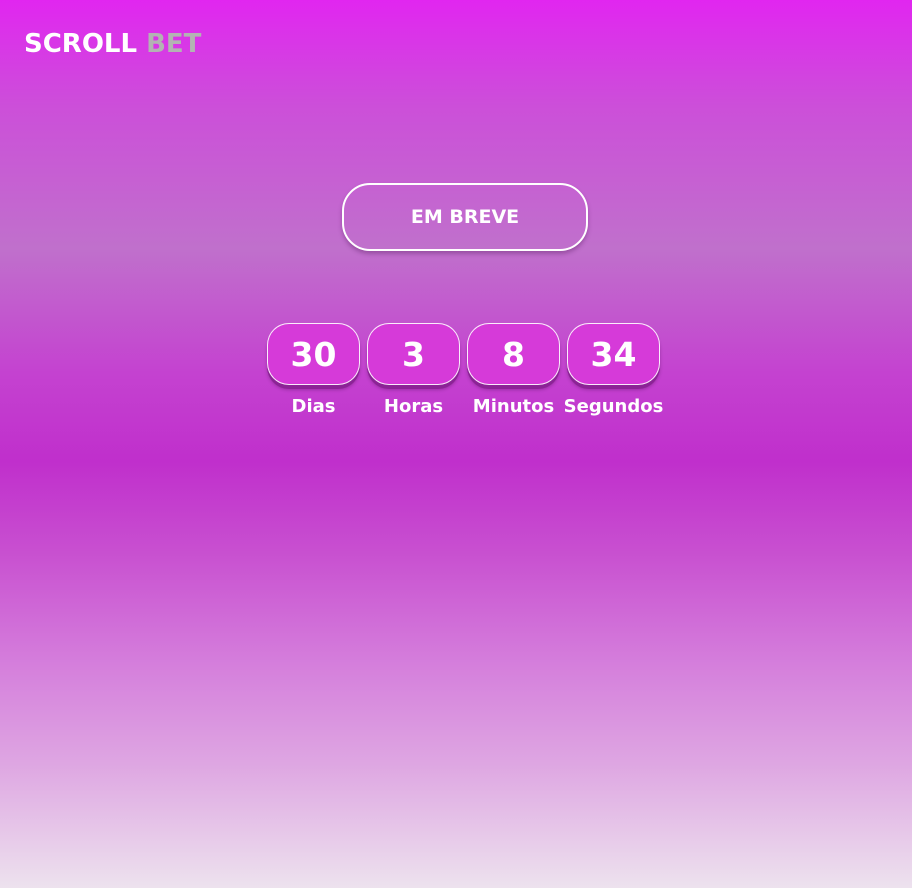 The image size is (912, 888). What do you see at coordinates (174, 44) in the screenshot?
I see `logo-bet-text: BET` at bounding box center [174, 44].